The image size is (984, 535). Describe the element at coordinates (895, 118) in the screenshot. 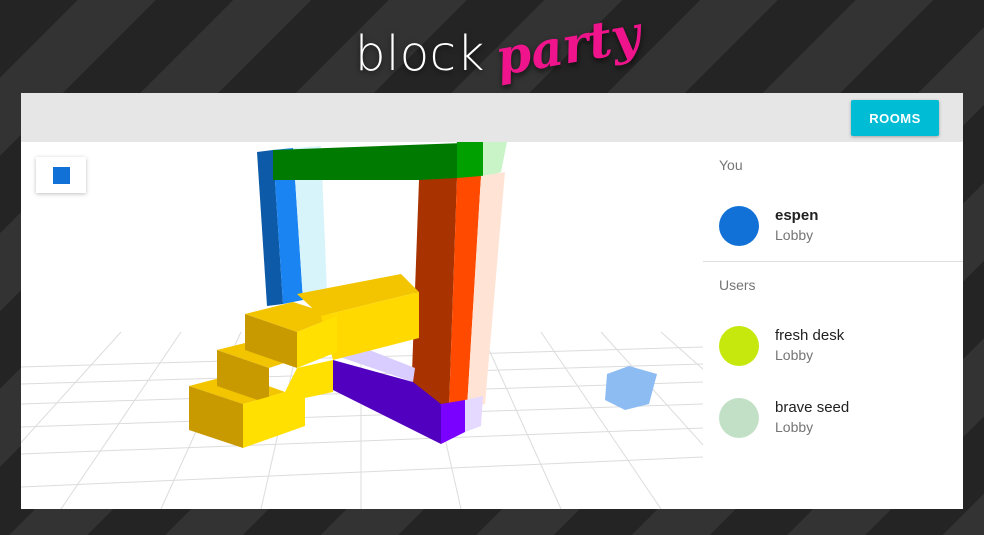

I see `rooms-button: ROOMS` at that location.